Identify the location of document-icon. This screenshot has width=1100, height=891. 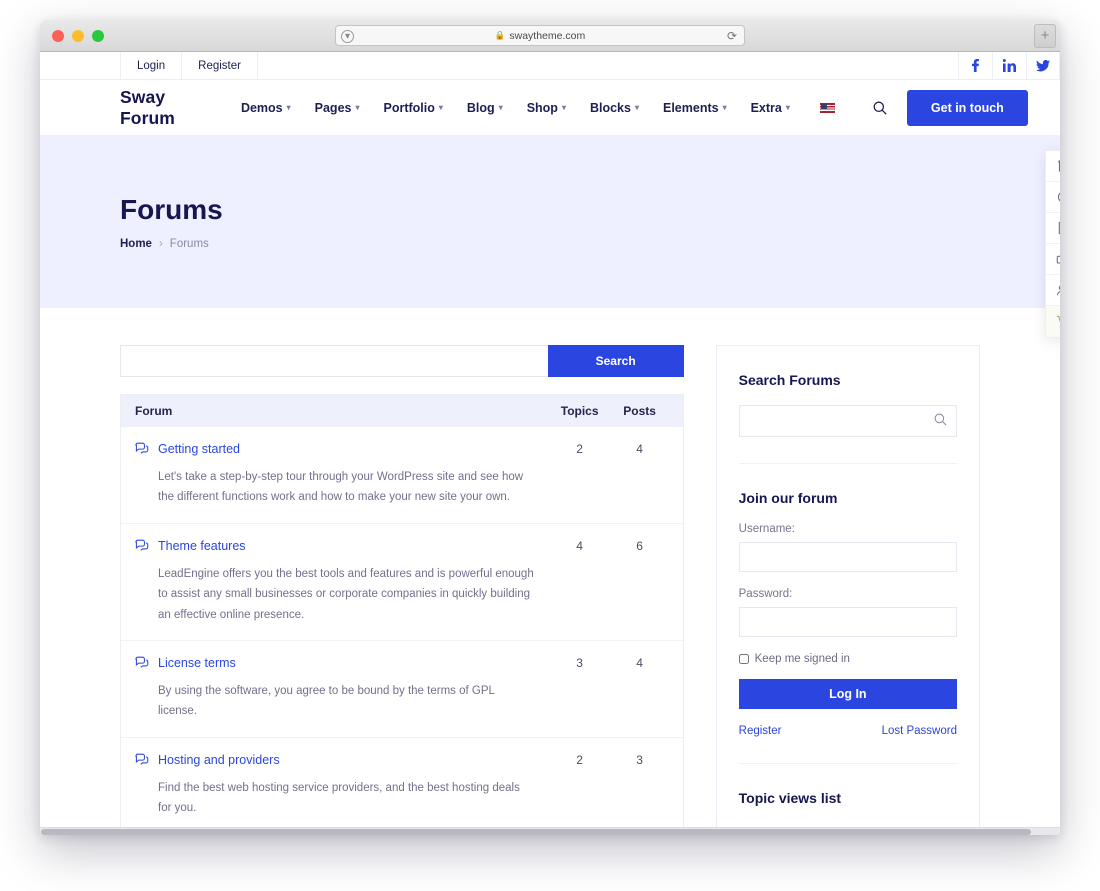
(1053, 228).